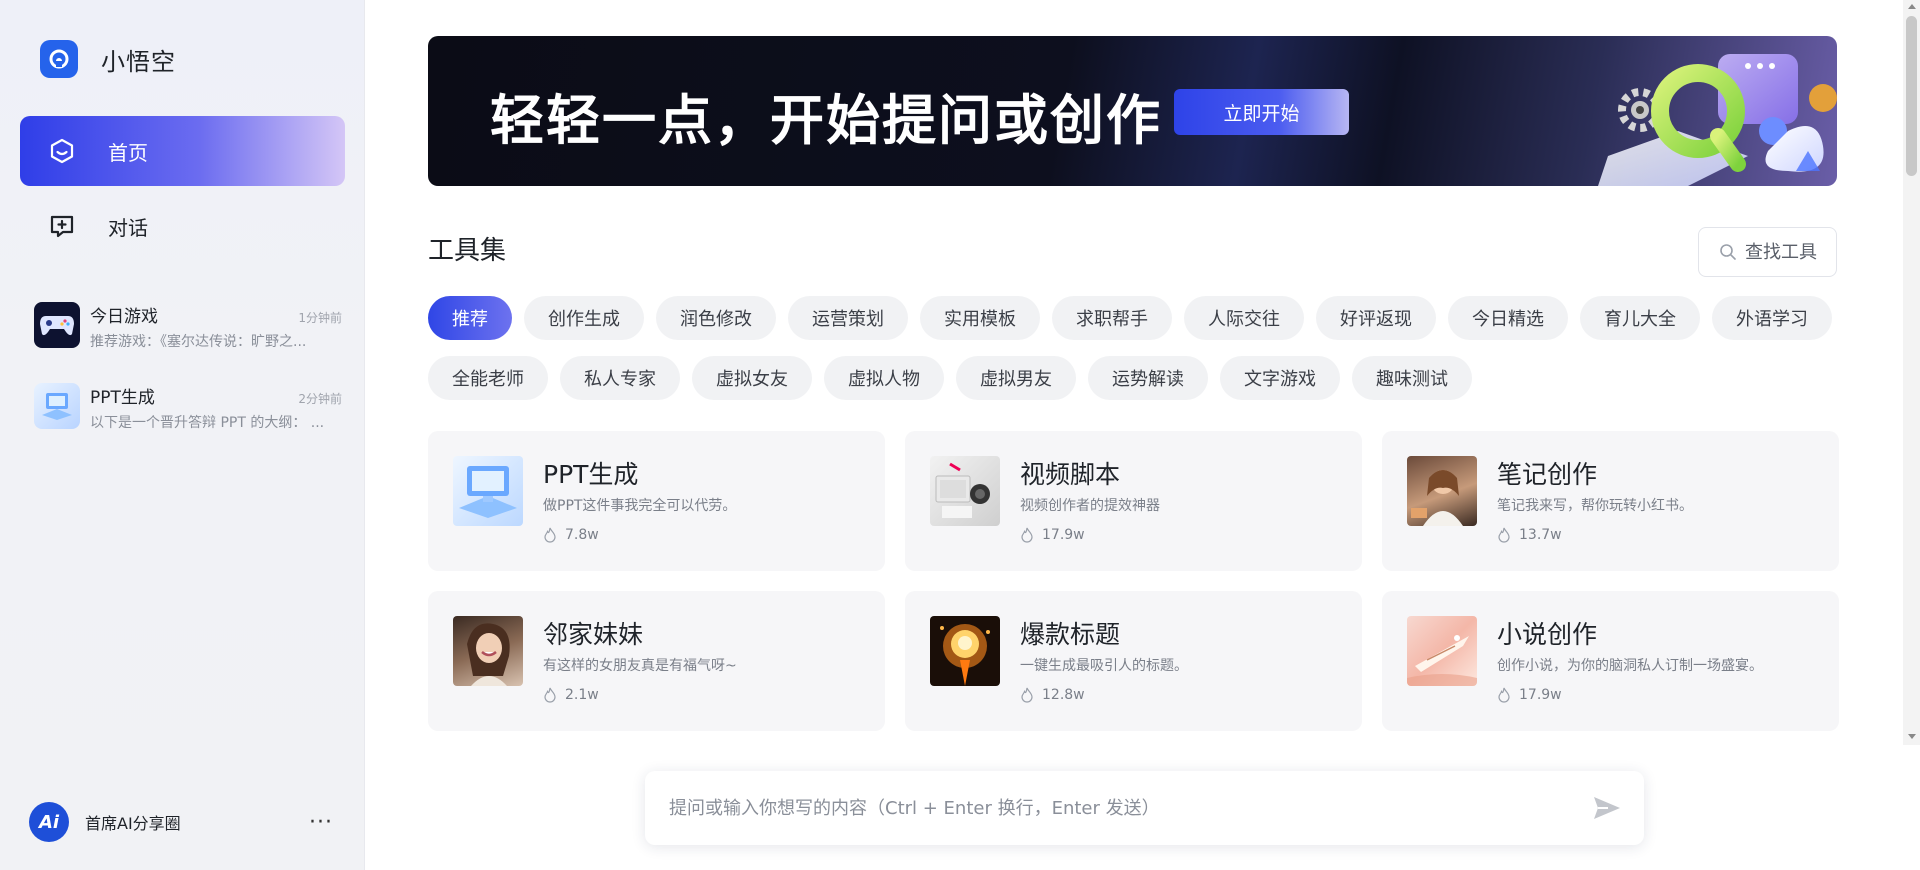  What do you see at coordinates (582, 535) in the screenshot?
I see `card-count: 7.8w` at bounding box center [582, 535].